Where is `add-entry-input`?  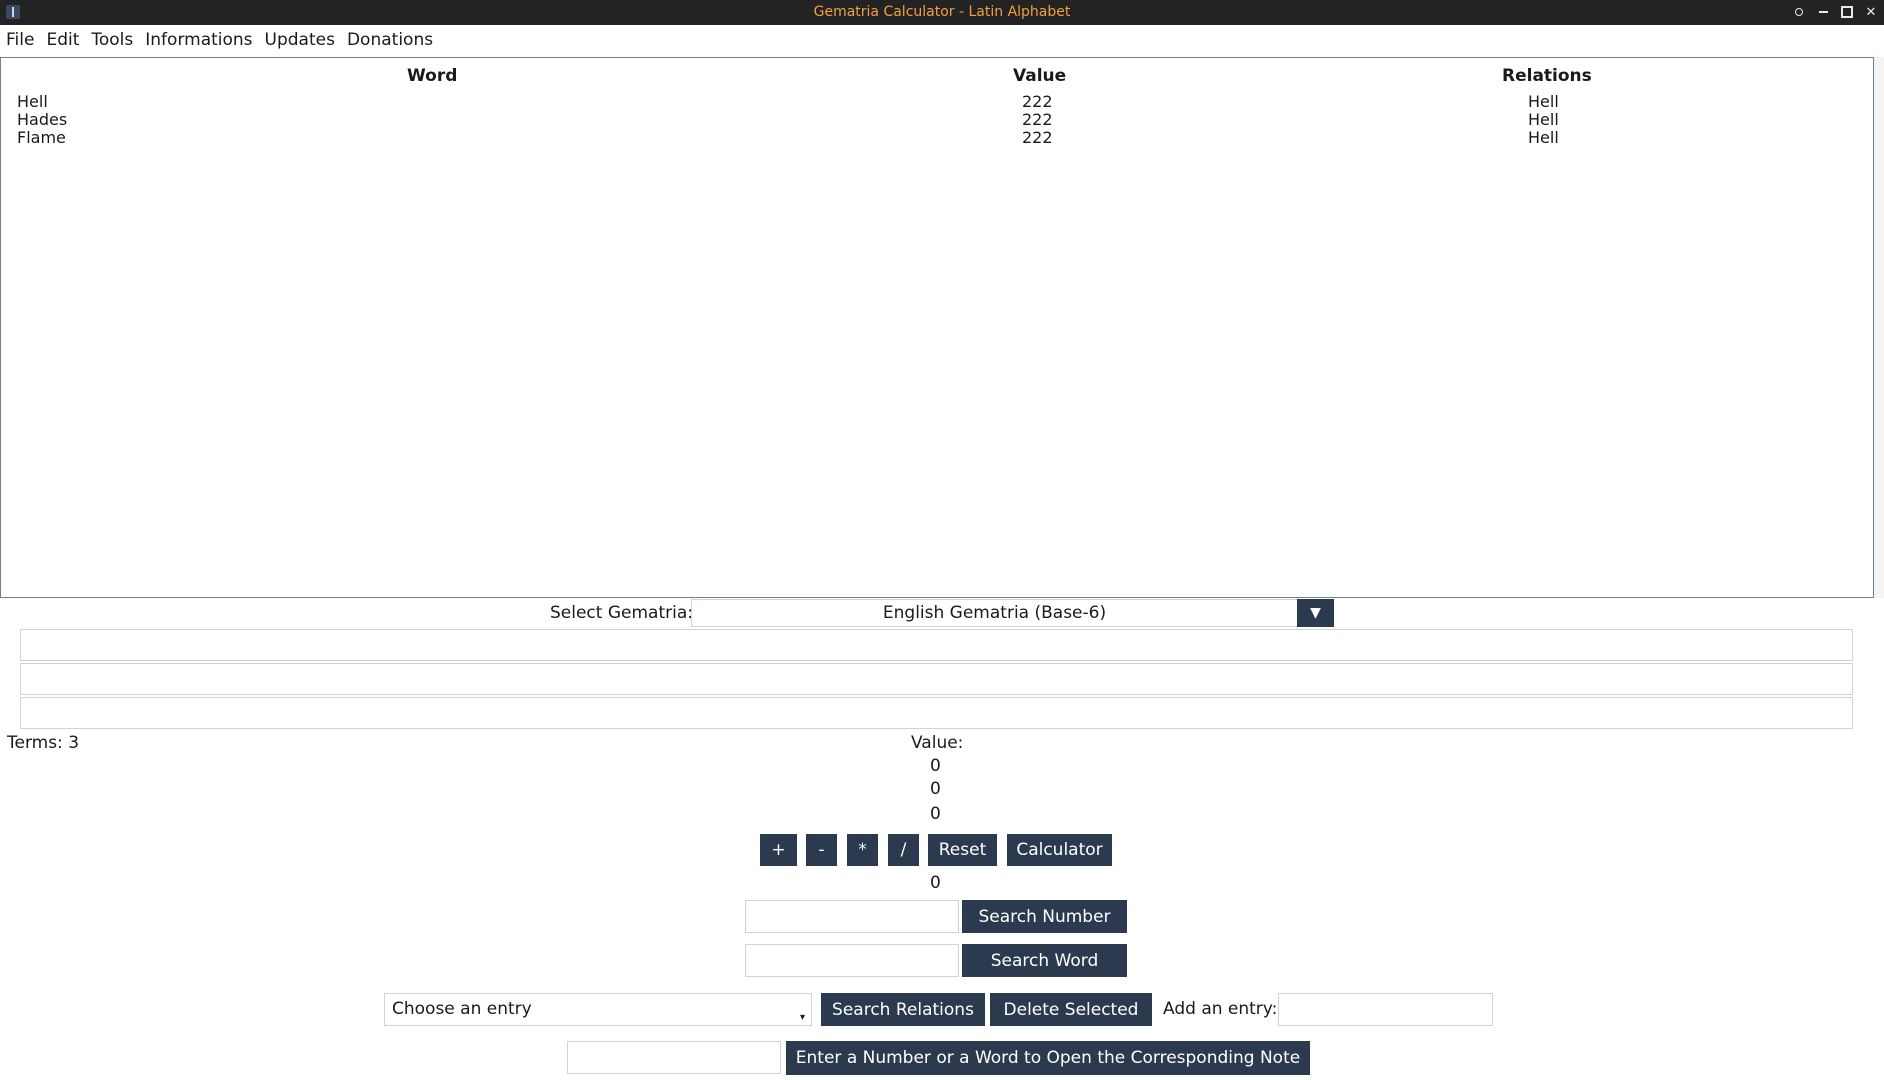 add-entry-input is located at coordinates (1385, 1009).